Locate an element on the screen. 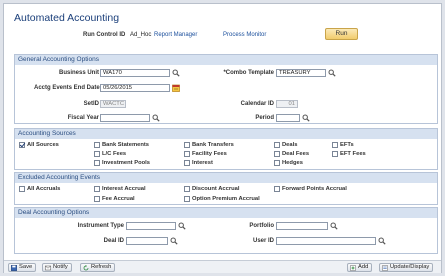  bank-statements-label: Bank Statements is located at coordinates (126, 145).